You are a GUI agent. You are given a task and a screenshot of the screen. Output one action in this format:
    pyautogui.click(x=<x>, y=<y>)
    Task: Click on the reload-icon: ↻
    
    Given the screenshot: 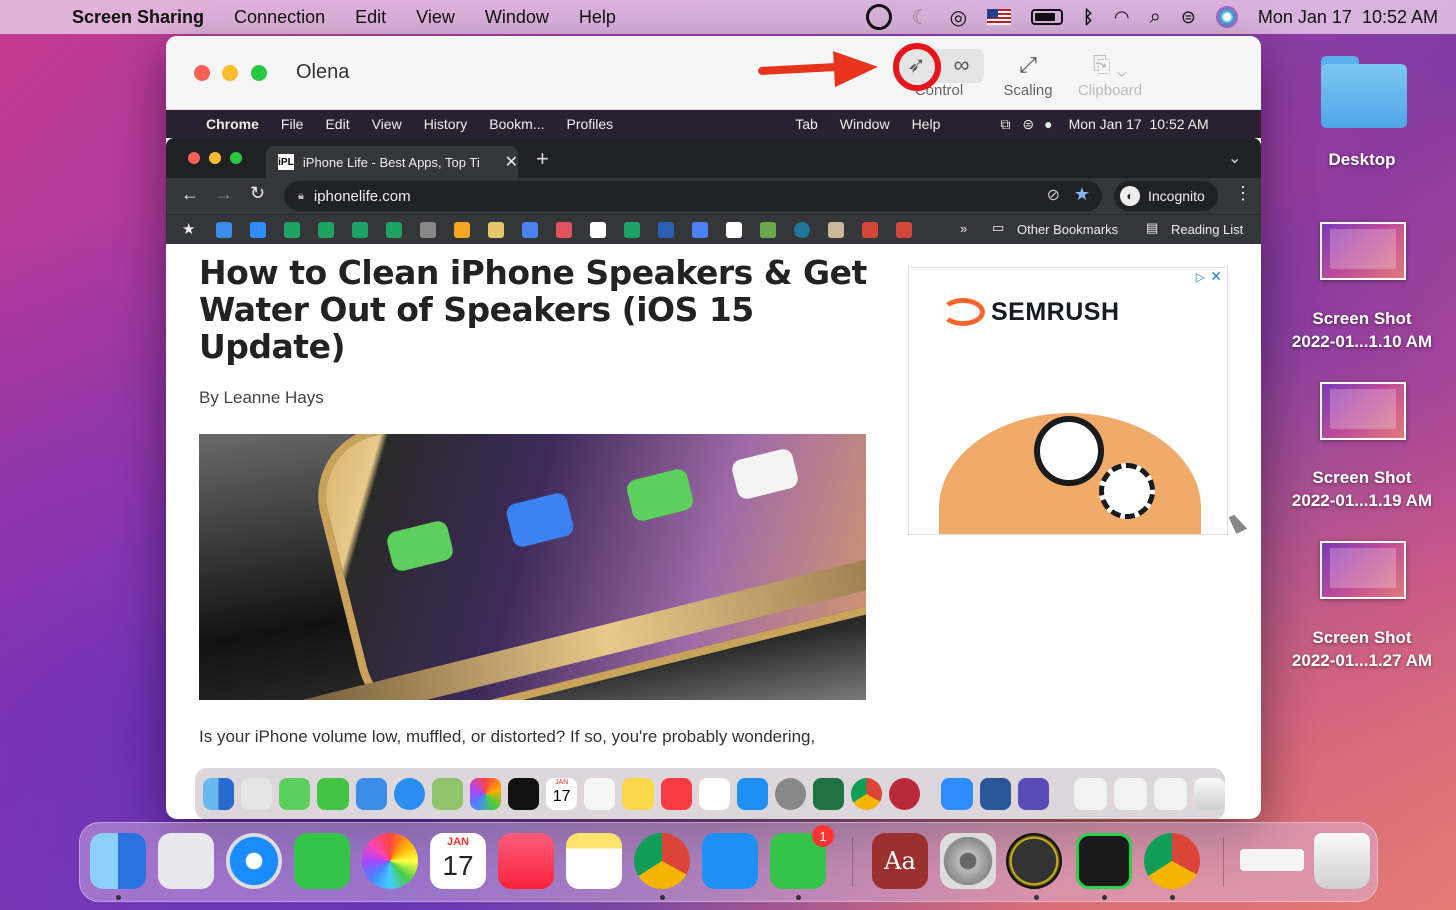 What is the action you would take?
    pyautogui.click(x=257, y=193)
    